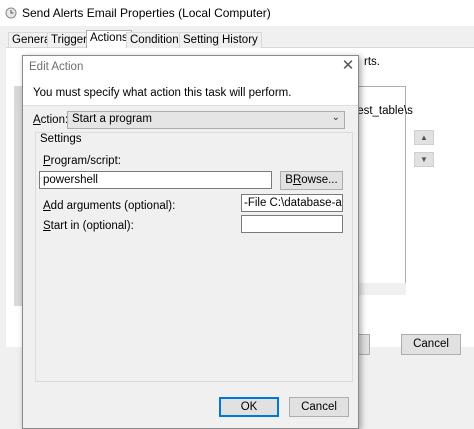 This screenshot has width=474, height=429. I want to click on action-select-value: Start a program, so click(112, 119).